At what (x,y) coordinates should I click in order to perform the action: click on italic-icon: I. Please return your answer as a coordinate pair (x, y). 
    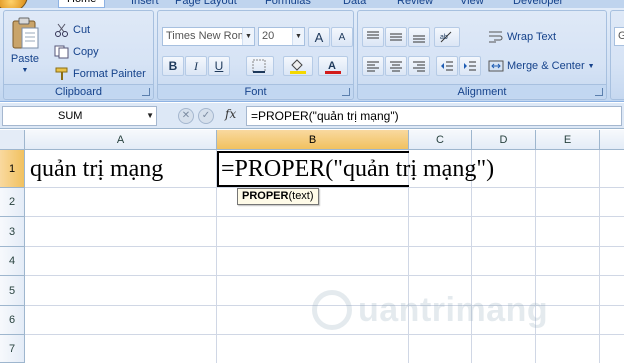
    Looking at the image, I should click on (196, 65).